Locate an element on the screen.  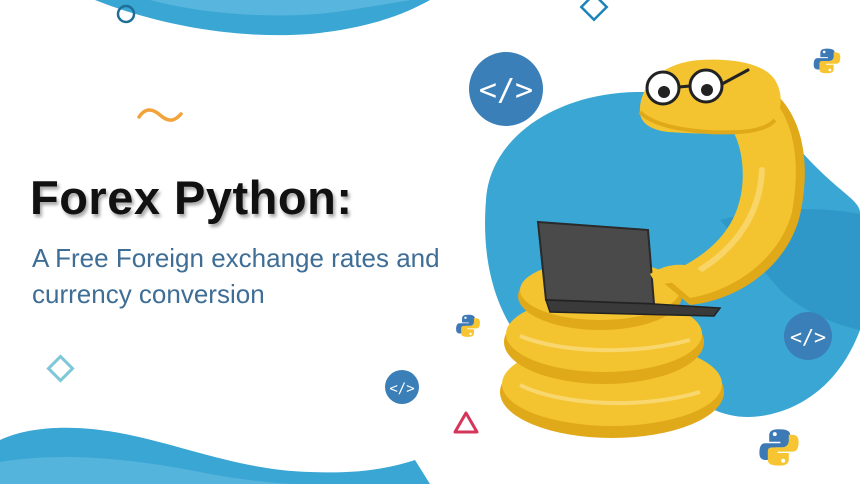
subtitle-line-1: A Free Foreign exchange rates and is located at coordinates (236, 258).